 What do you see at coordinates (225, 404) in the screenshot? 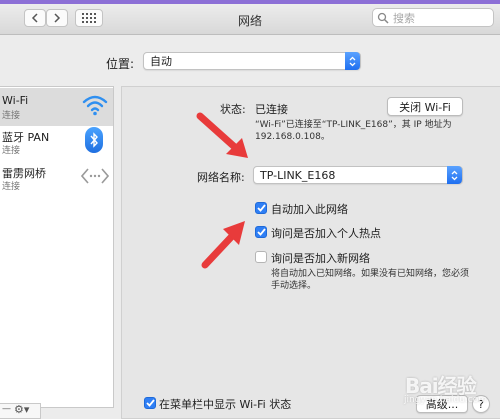
I see `show-in-menubar-label: 在菜单栏中显示 Wi-Fi 状态` at bounding box center [225, 404].